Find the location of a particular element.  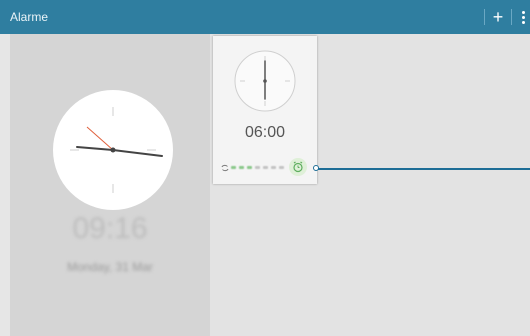

alarm-toggle-button is located at coordinates (298, 167).